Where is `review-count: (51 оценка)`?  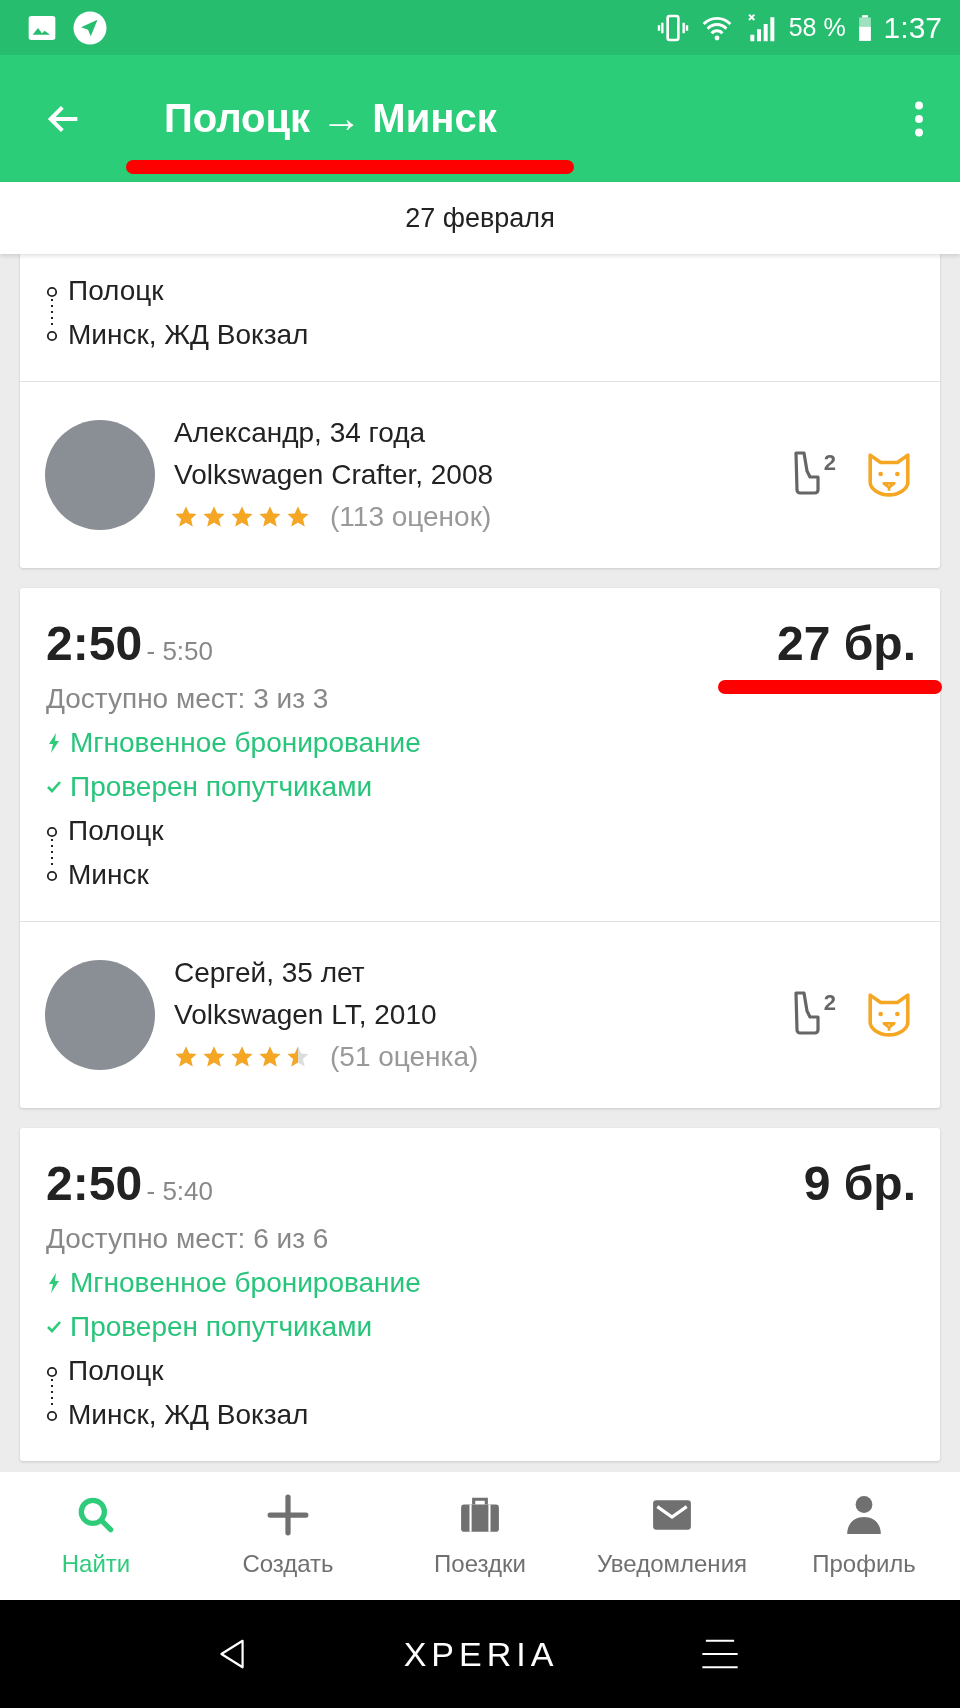 review-count: (51 оценка) is located at coordinates (404, 1057).